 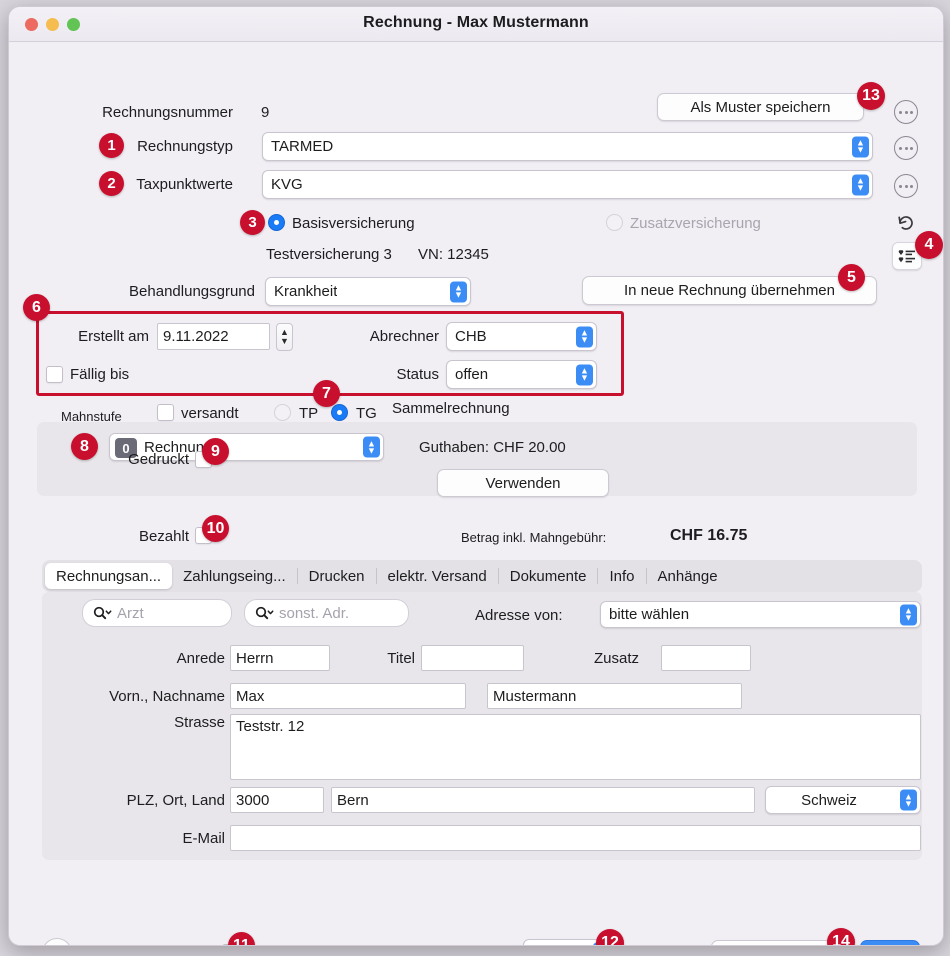 I want to click on radio-tp, so click(x=282, y=412).